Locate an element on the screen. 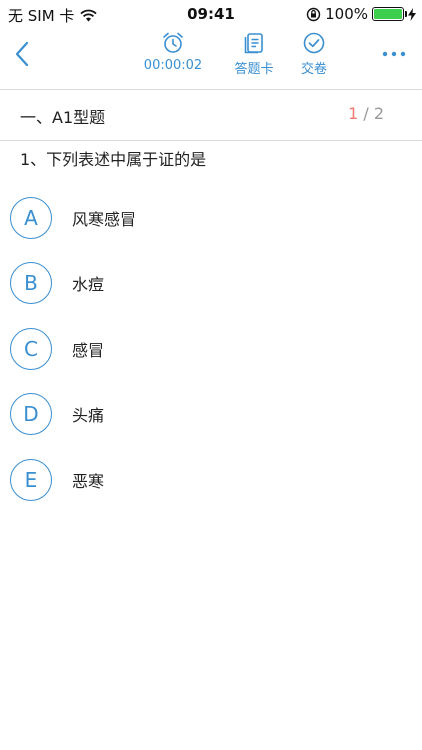 Image resolution: width=422 pixels, height=750 pixels. more-dots-icon is located at coordinates (394, 54).